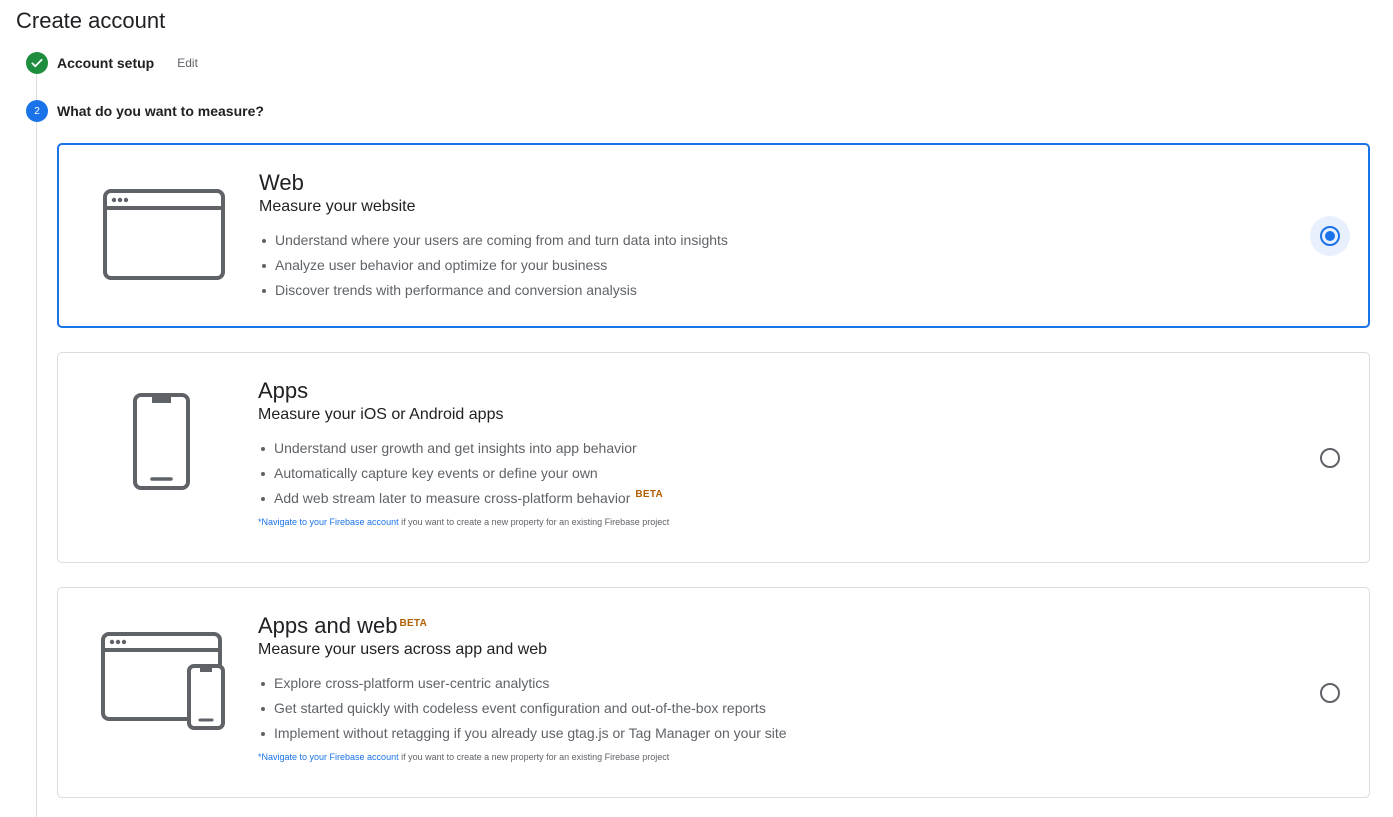 Image resolution: width=1393 pixels, height=817 pixels. I want to click on step-what-to-measure: 2 What do you want to measure?, so click(145, 111).